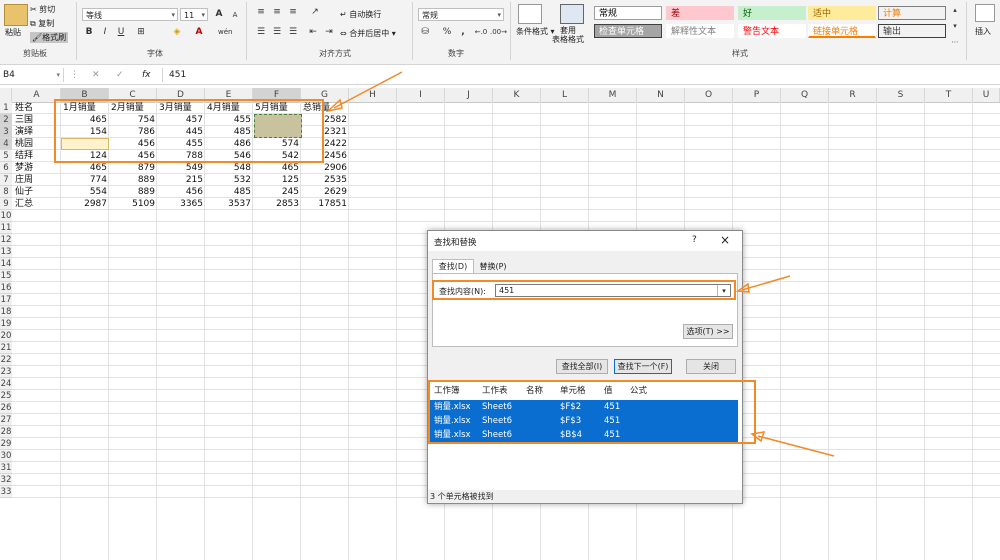 The image size is (1000, 560). Describe the element at coordinates (37, 180) in the screenshot. I see `data-cell: 庄周` at that location.